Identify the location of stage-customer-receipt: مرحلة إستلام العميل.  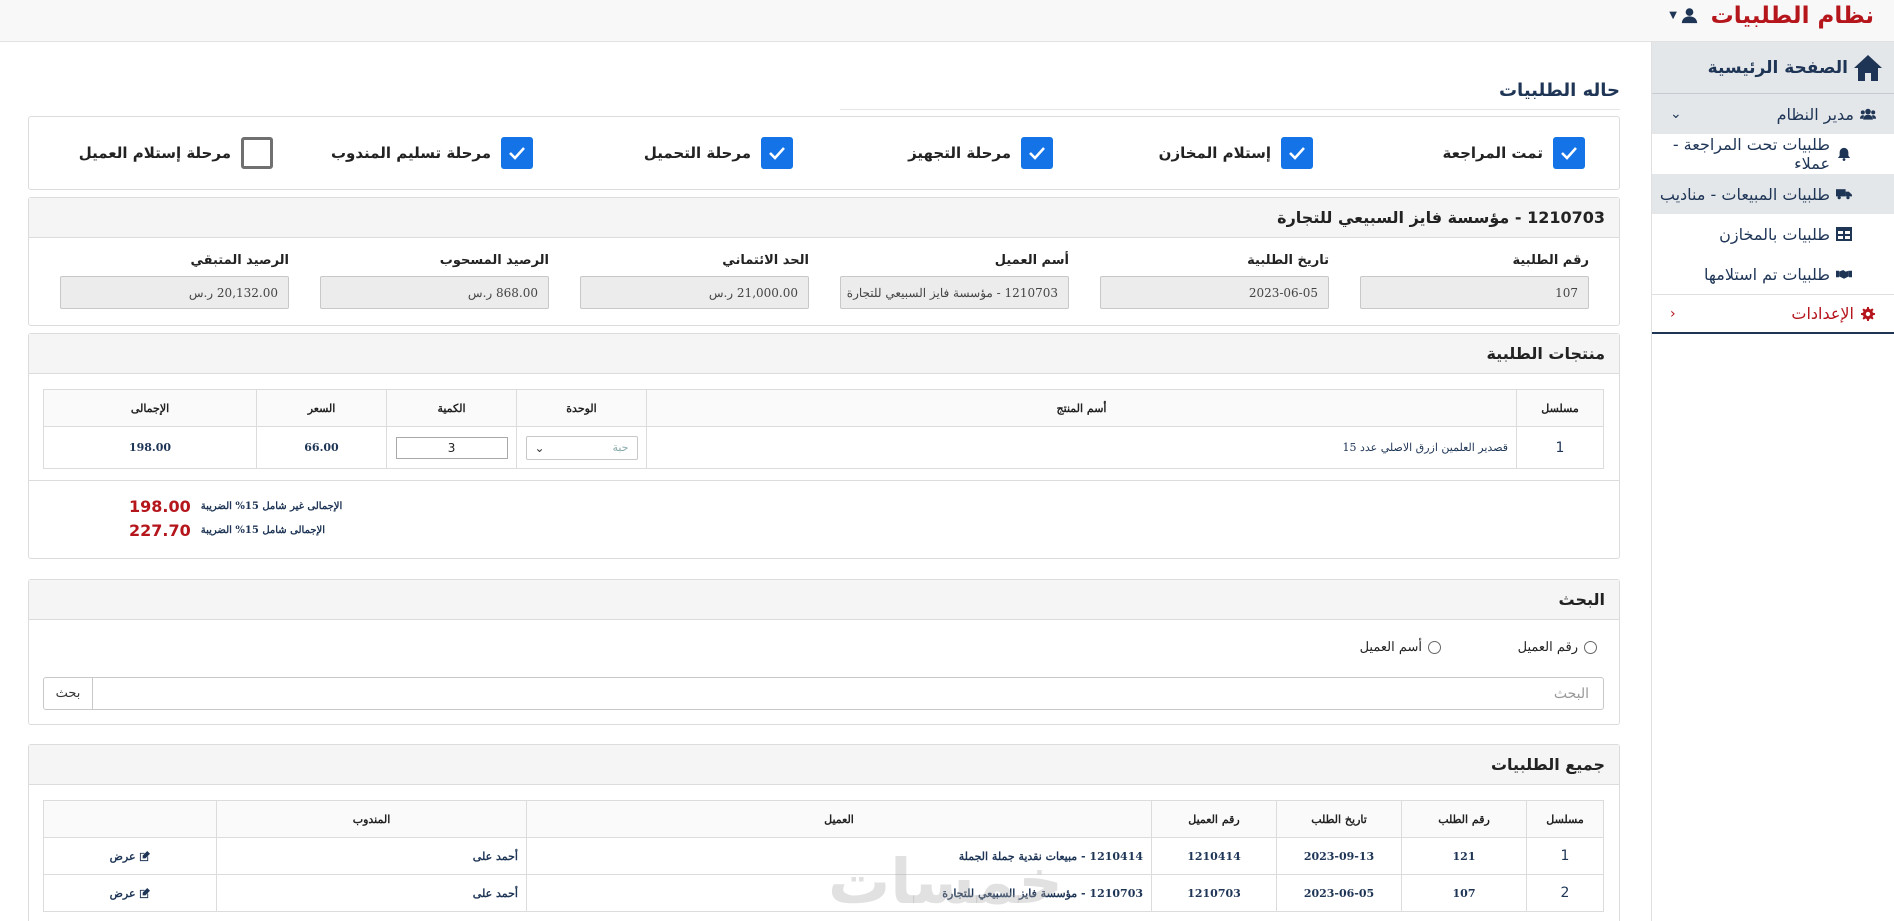
(176, 153).